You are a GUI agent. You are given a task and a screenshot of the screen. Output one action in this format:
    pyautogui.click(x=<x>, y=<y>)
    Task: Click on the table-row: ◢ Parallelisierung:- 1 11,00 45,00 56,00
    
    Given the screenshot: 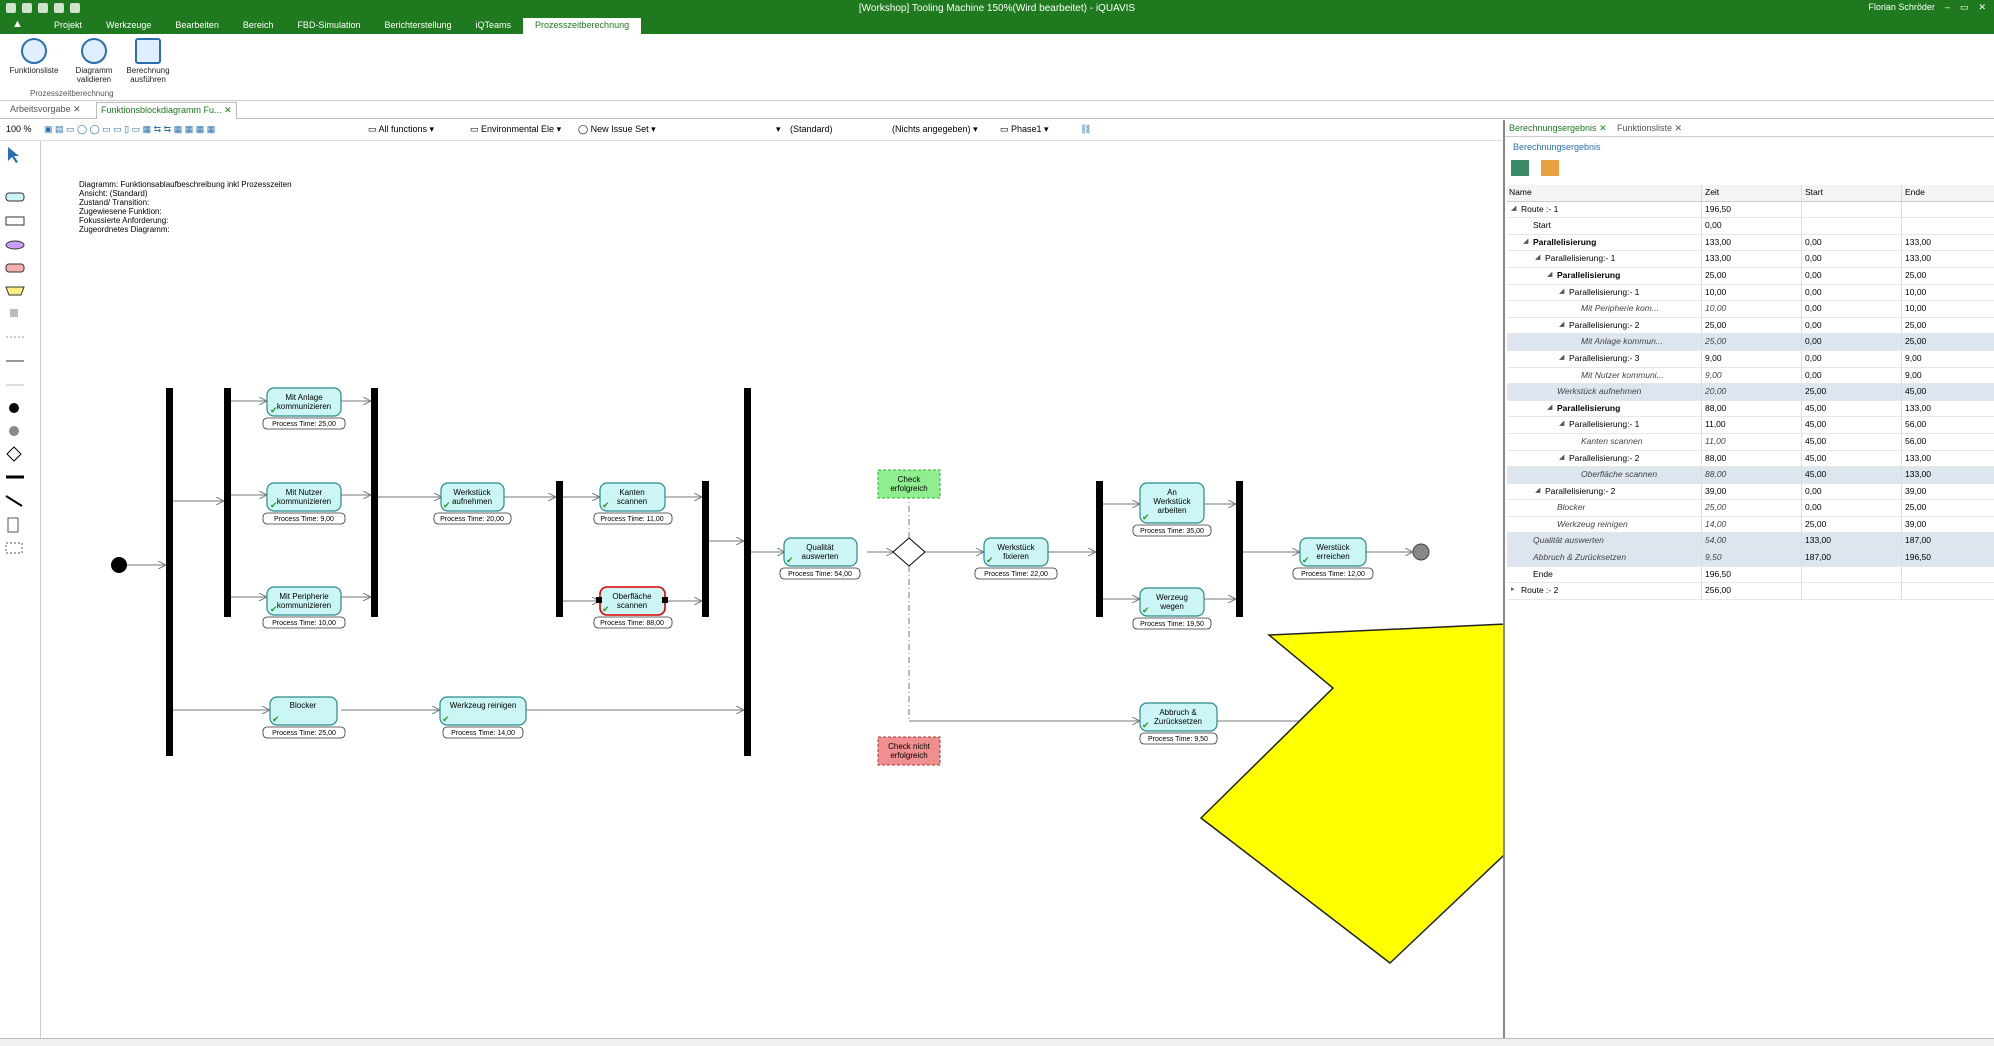 What is the action you would take?
    pyautogui.click(x=1750, y=425)
    